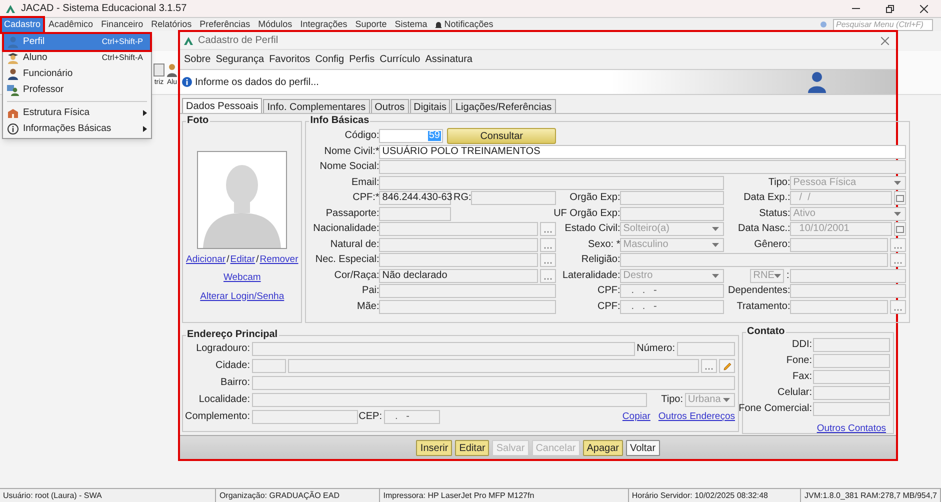 The image size is (941, 502). What do you see at coordinates (13, 129) in the screenshot?
I see `info-icon` at bounding box center [13, 129].